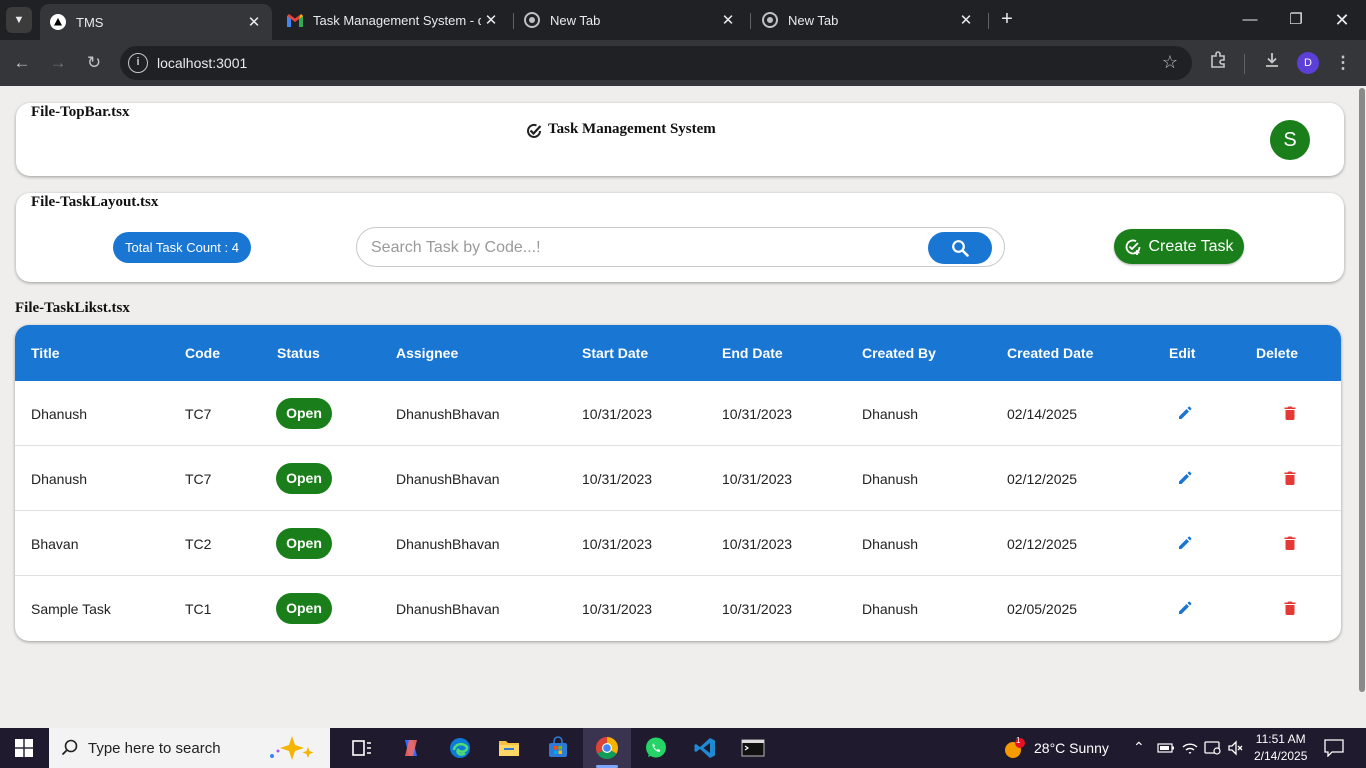 The width and height of the screenshot is (1366, 768). Describe the element at coordinates (411, 748) in the screenshot. I see `copilot-app-icon` at that location.